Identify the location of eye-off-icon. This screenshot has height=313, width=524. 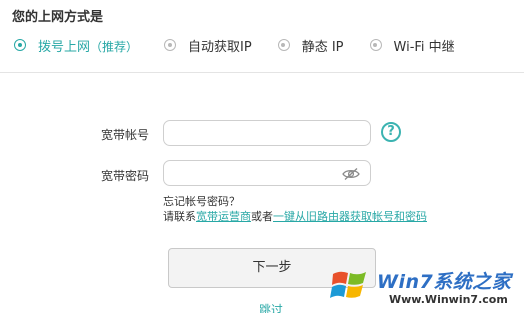
(351, 174).